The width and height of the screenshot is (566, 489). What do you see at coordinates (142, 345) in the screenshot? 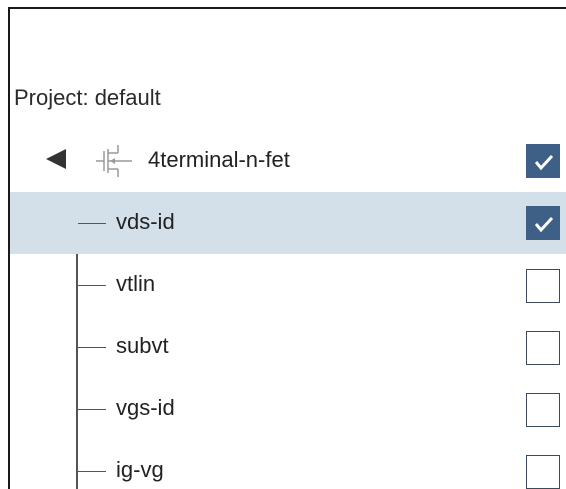
I see `tree-item-label: subvt` at bounding box center [142, 345].